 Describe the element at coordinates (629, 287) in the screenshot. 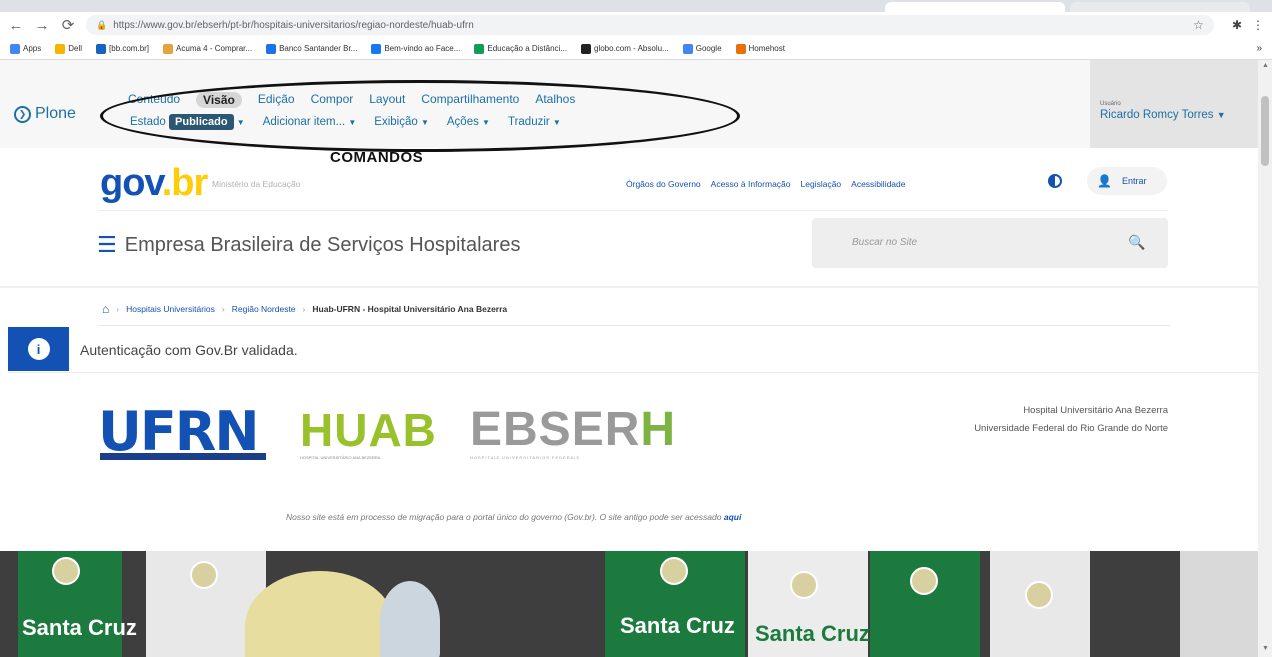

I see `header-shadow` at that location.